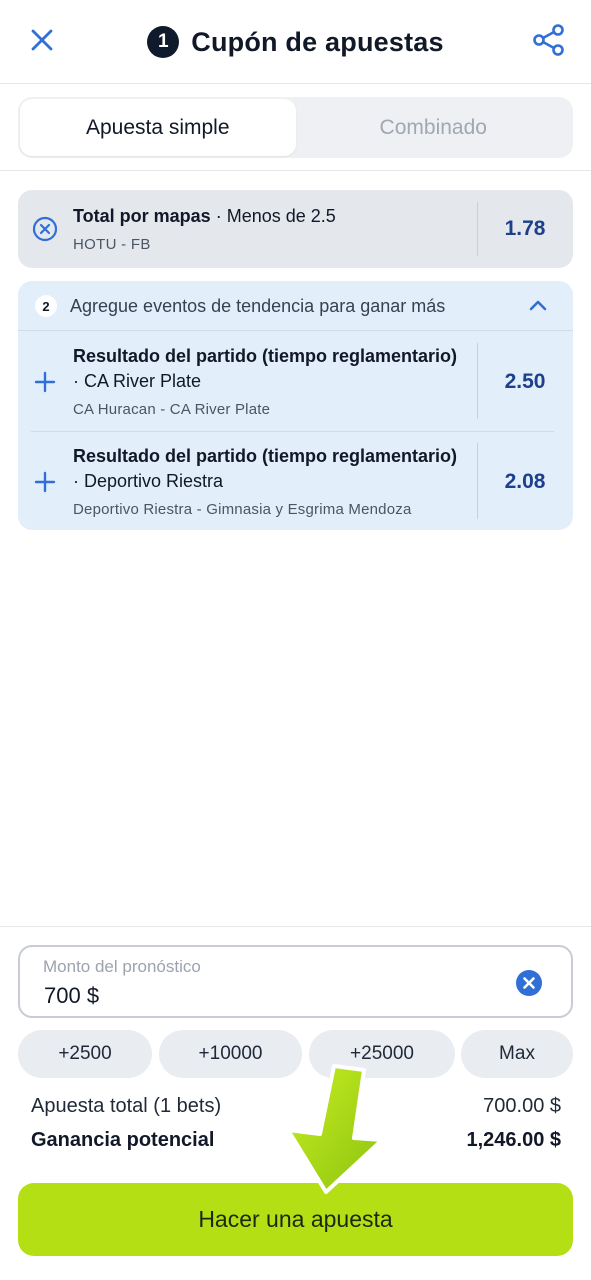 The height and width of the screenshot is (1280, 591). I want to click on total-stake-value: 700.00 $, so click(522, 1106).